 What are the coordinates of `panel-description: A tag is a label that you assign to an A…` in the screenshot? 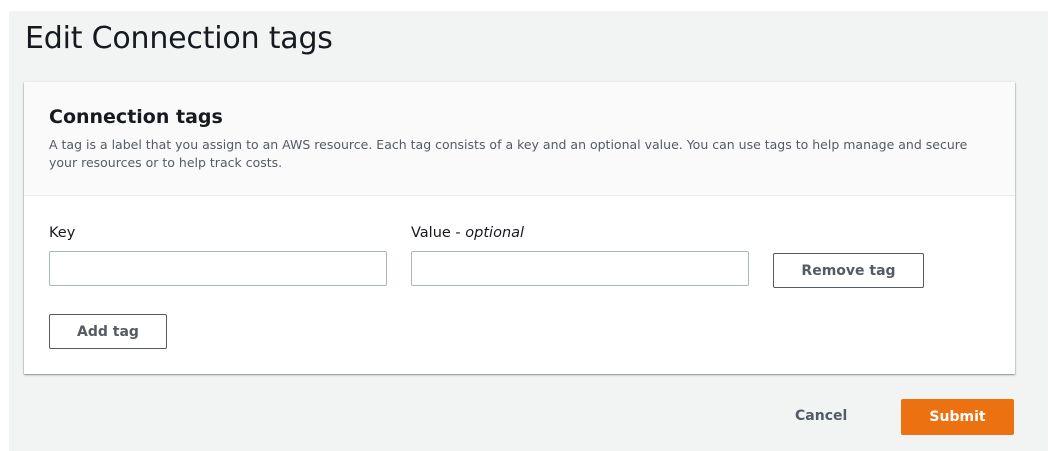 It's located at (508, 153).